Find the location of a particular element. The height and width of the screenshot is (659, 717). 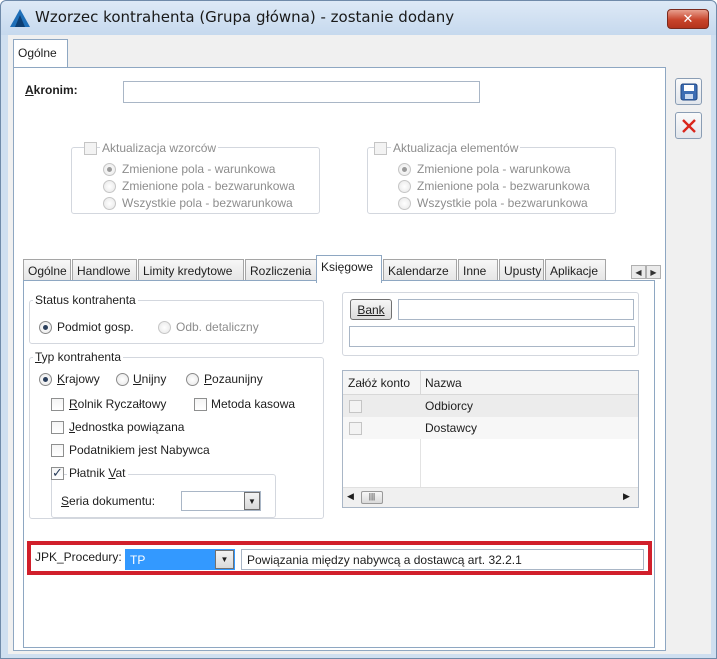

save-icon is located at coordinates (688, 91).